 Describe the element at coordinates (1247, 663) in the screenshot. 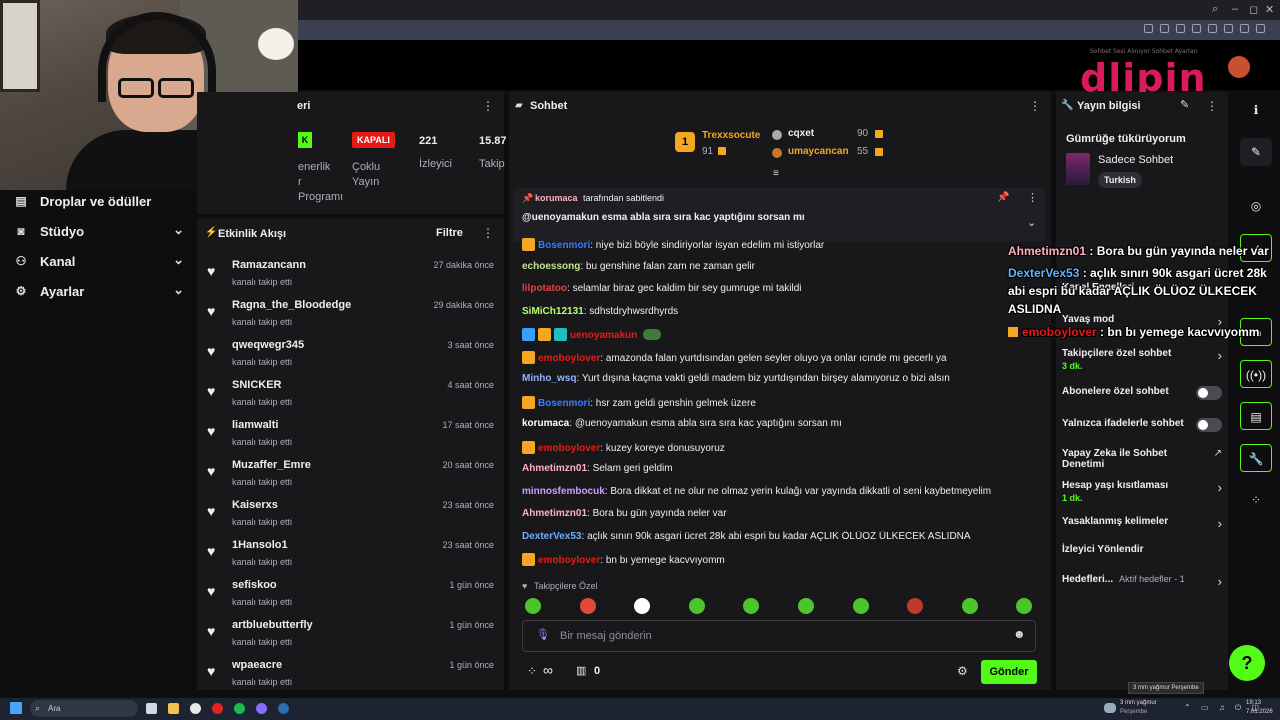

I see `help-button: ?` at that location.